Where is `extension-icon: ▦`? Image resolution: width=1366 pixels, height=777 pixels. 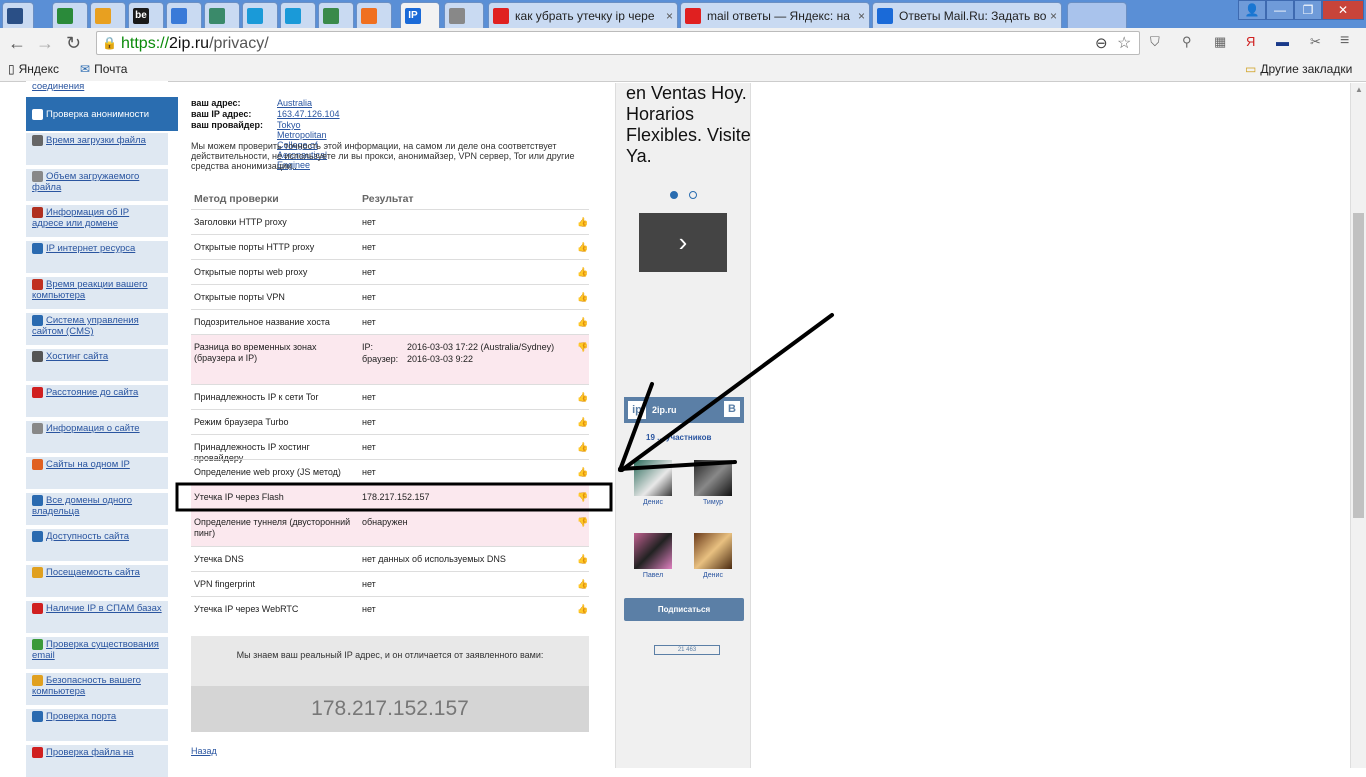 extension-icon: ▦ is located at coordinates (1220, 42).